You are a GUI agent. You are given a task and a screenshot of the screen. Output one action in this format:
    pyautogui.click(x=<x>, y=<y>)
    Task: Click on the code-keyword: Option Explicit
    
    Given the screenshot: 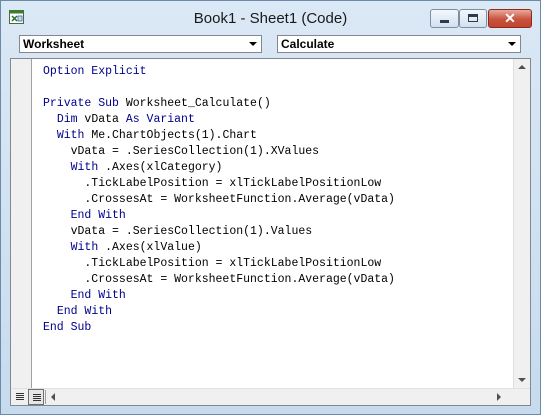 What is the action you would take?
    pyautogui.click(x=95, y=71)
    